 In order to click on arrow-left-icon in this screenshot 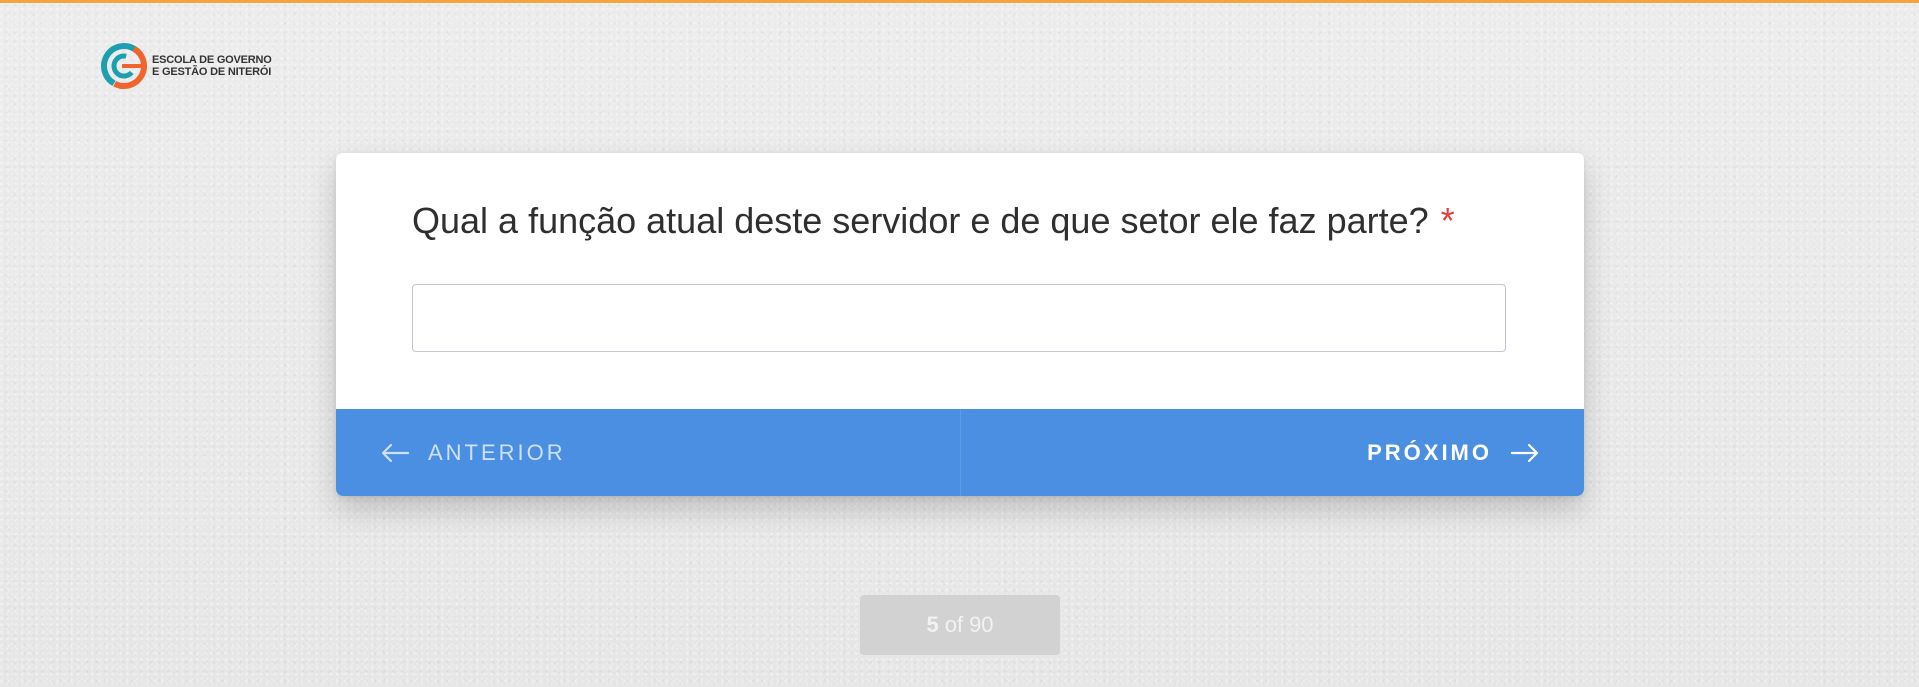, I will do `click(395, 453)`.